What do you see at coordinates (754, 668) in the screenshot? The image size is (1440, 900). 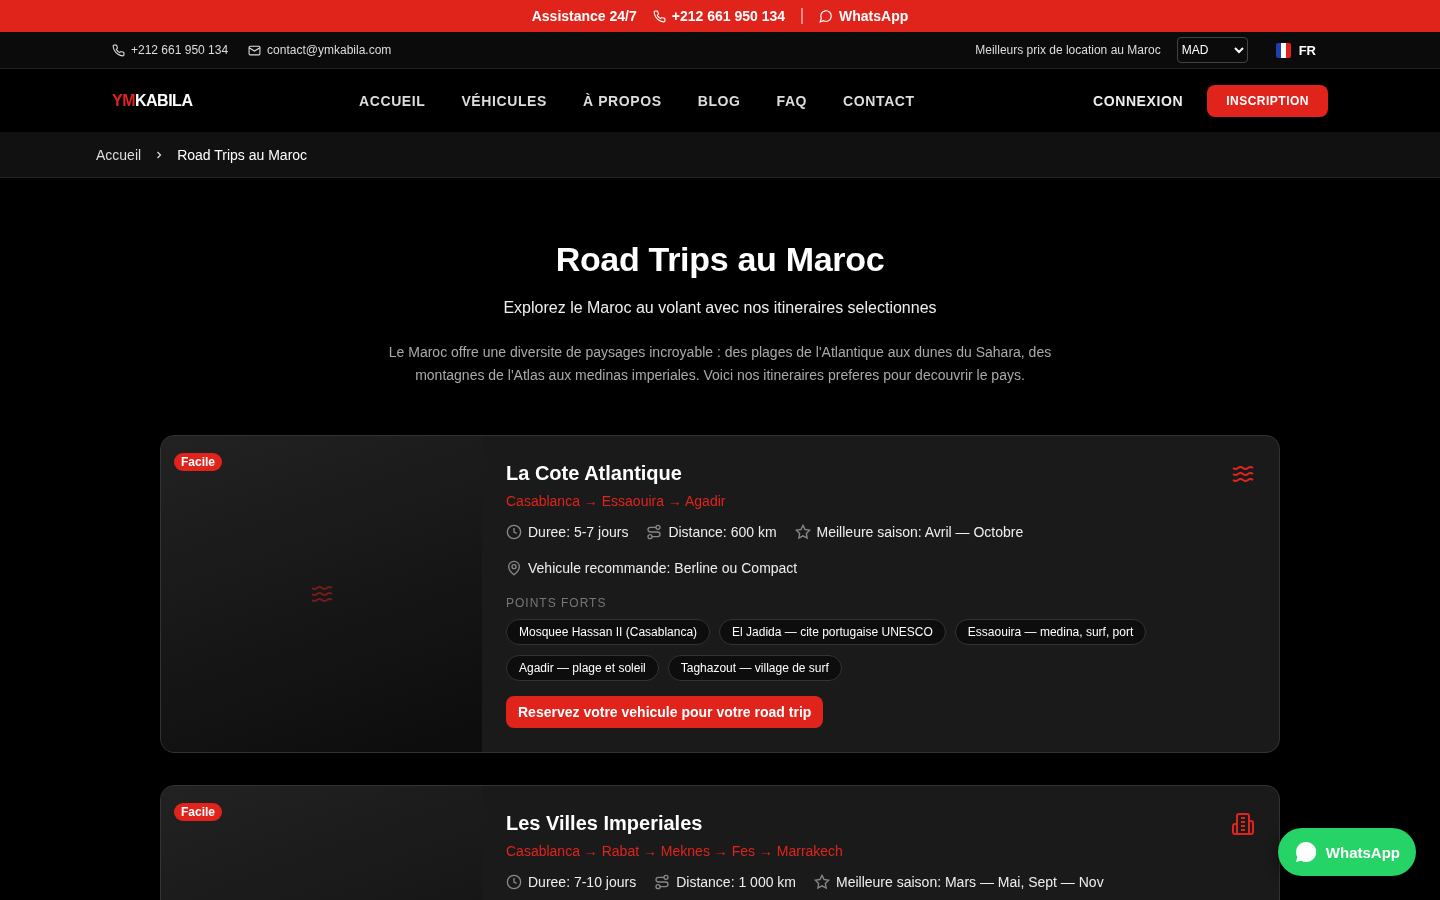 I see `highlight-tag: Taghazout — village de surf` at bounding box center [754, 668].